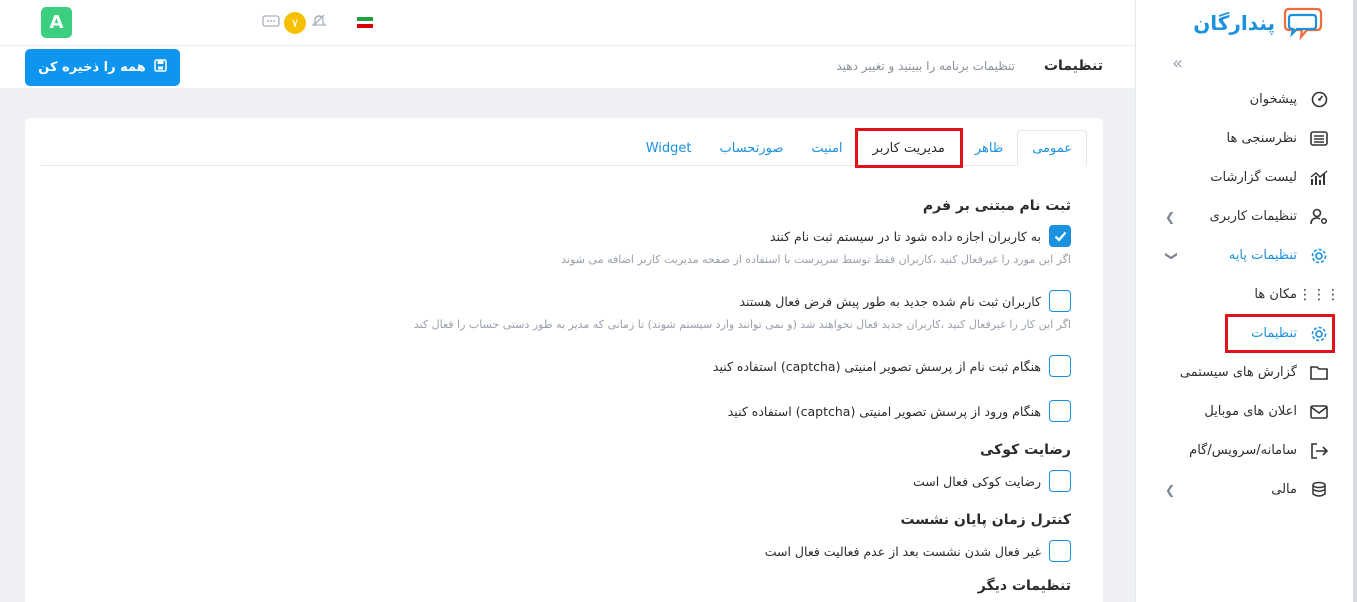 This screenshot has height=602, width=1357. What do you see at coordinates (992, 481) in the screenshot?
I see `option-cookie-consent: رضایت کوکی فعال است` at bounding box center [992, 481].